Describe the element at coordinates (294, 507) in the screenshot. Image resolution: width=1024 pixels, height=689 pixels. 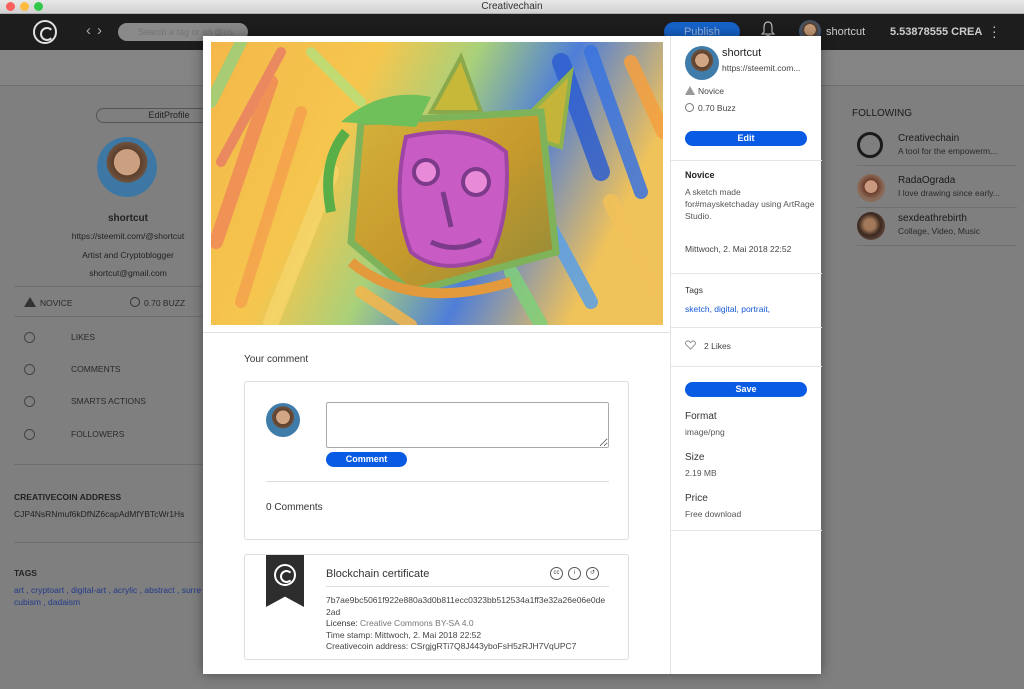
I see `comment-count: 0 Comments` at that location.